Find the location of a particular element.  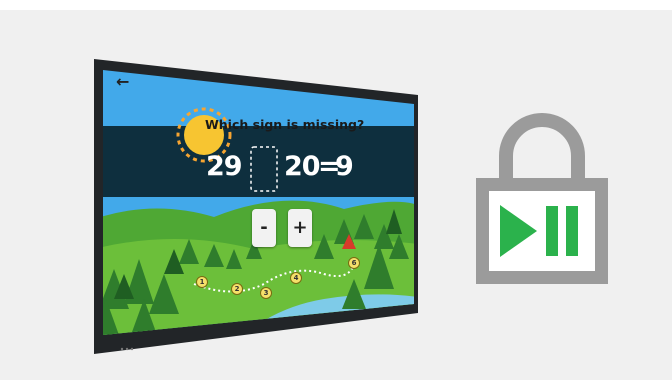

plus-button: + is located at coordinates (300, 228).